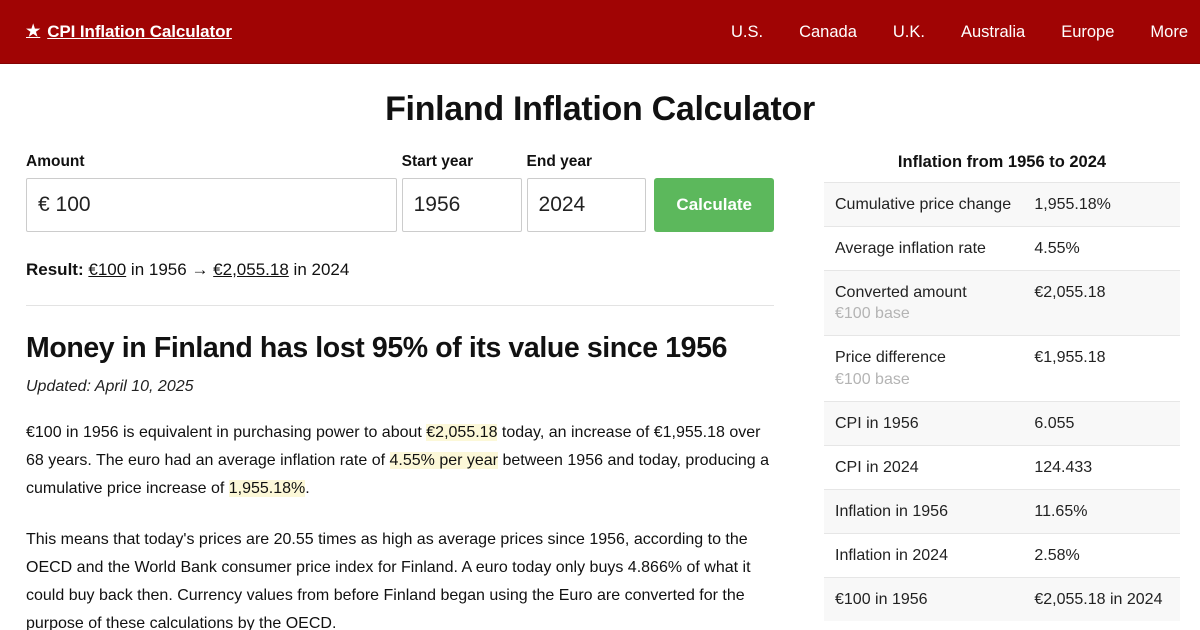 This screenshot has height=630, width=1200. What do you see at coordinates (1098, 600) in the screenshot?
I see `row-value: €2,055.18 in 2024` at bounding box center [1098, 600].